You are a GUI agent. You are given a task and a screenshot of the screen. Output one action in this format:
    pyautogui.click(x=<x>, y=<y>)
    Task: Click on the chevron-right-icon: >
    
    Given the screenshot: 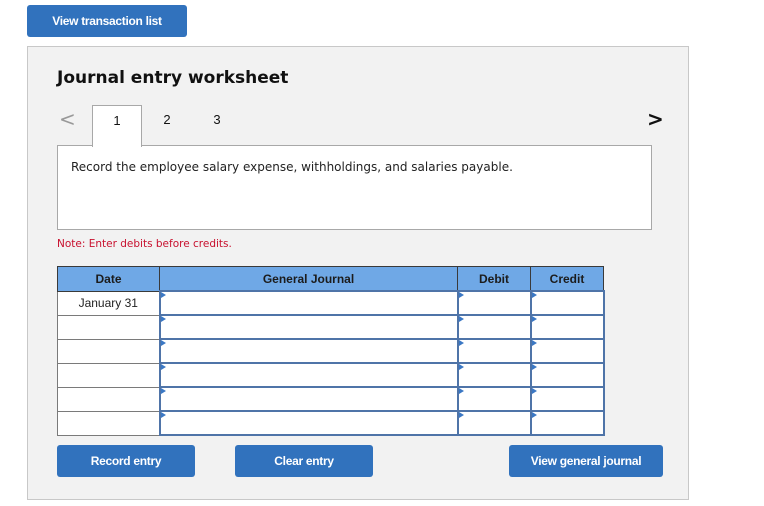 What is the action you would take?
    pyautogui.click(x=655, y=119)
    